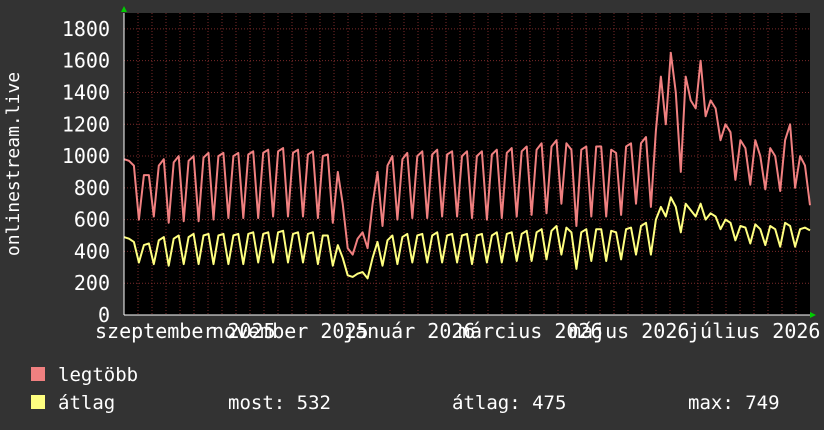  What do you see at coordinates (92, 283) in the screenshot?
I see `y-tick-label: 200` at bounding box center [92, 283].